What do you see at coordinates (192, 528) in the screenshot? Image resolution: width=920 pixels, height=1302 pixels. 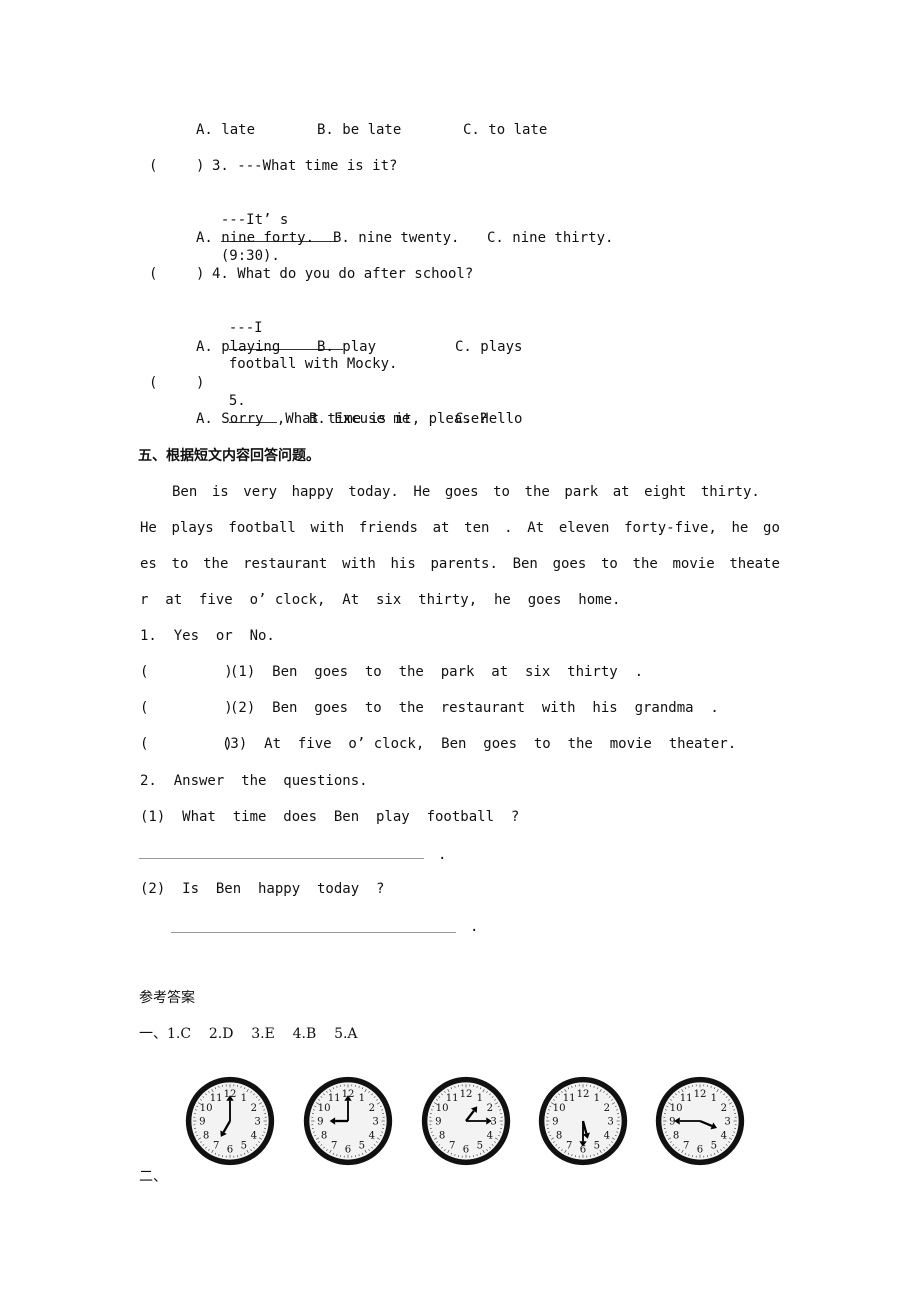 I see `passage-word: plays` at bounding box center [192, 528].